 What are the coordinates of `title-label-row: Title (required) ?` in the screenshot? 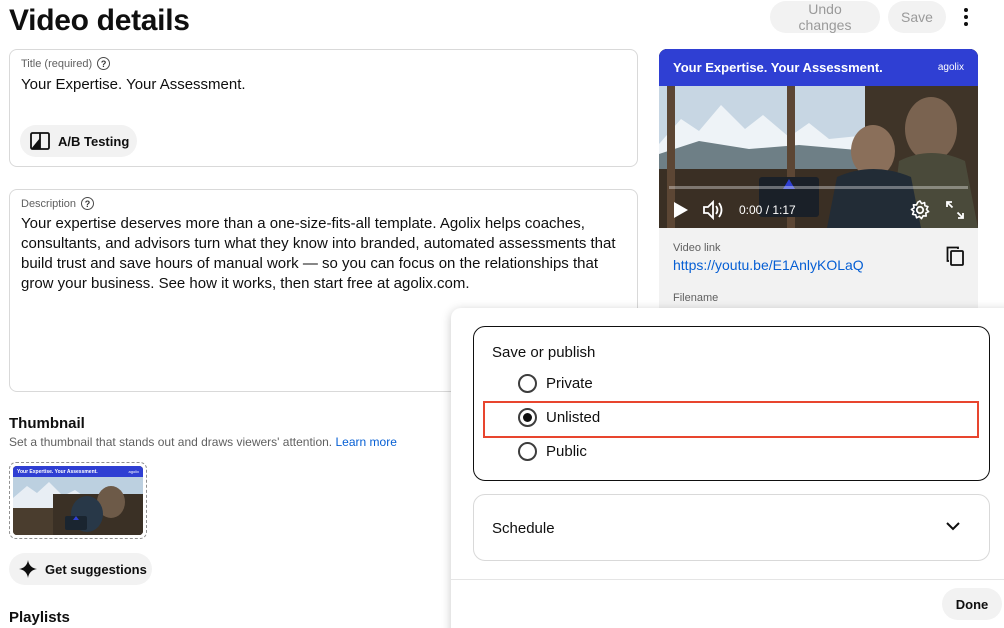 It's located at (66, 63).